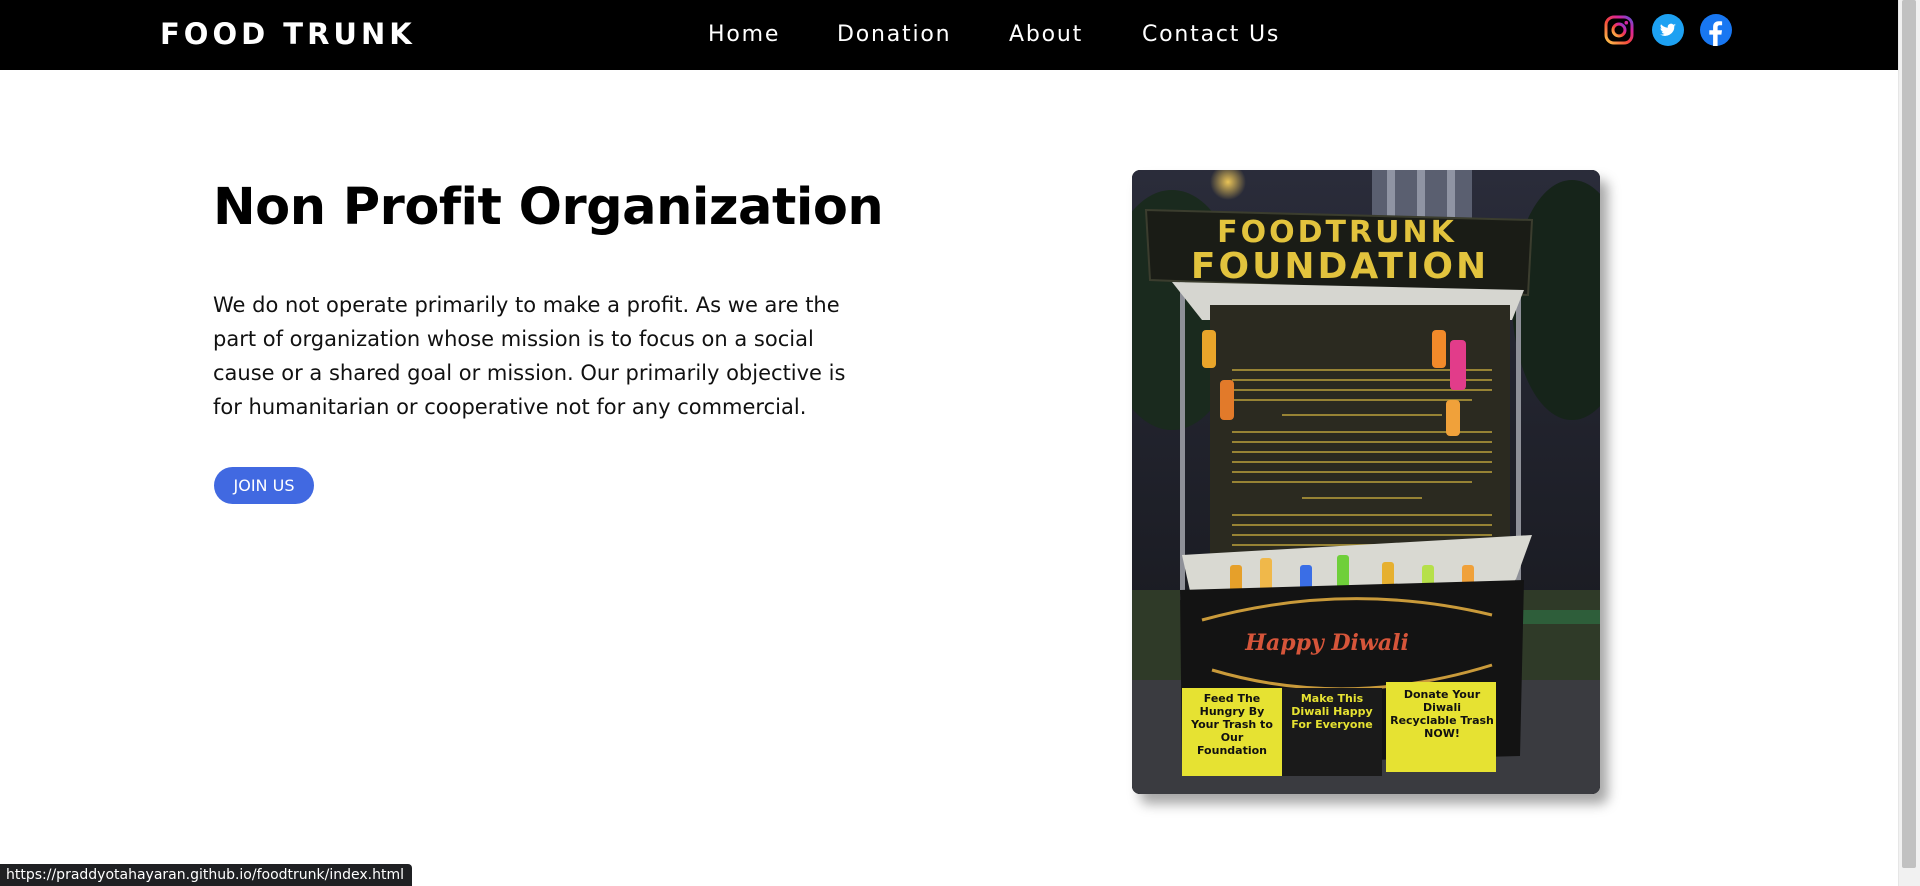 The height and width of the screenshot is (886, 1920). I want to click on happy-diwali-banner: Happy Diwali, so click(1326, 643).